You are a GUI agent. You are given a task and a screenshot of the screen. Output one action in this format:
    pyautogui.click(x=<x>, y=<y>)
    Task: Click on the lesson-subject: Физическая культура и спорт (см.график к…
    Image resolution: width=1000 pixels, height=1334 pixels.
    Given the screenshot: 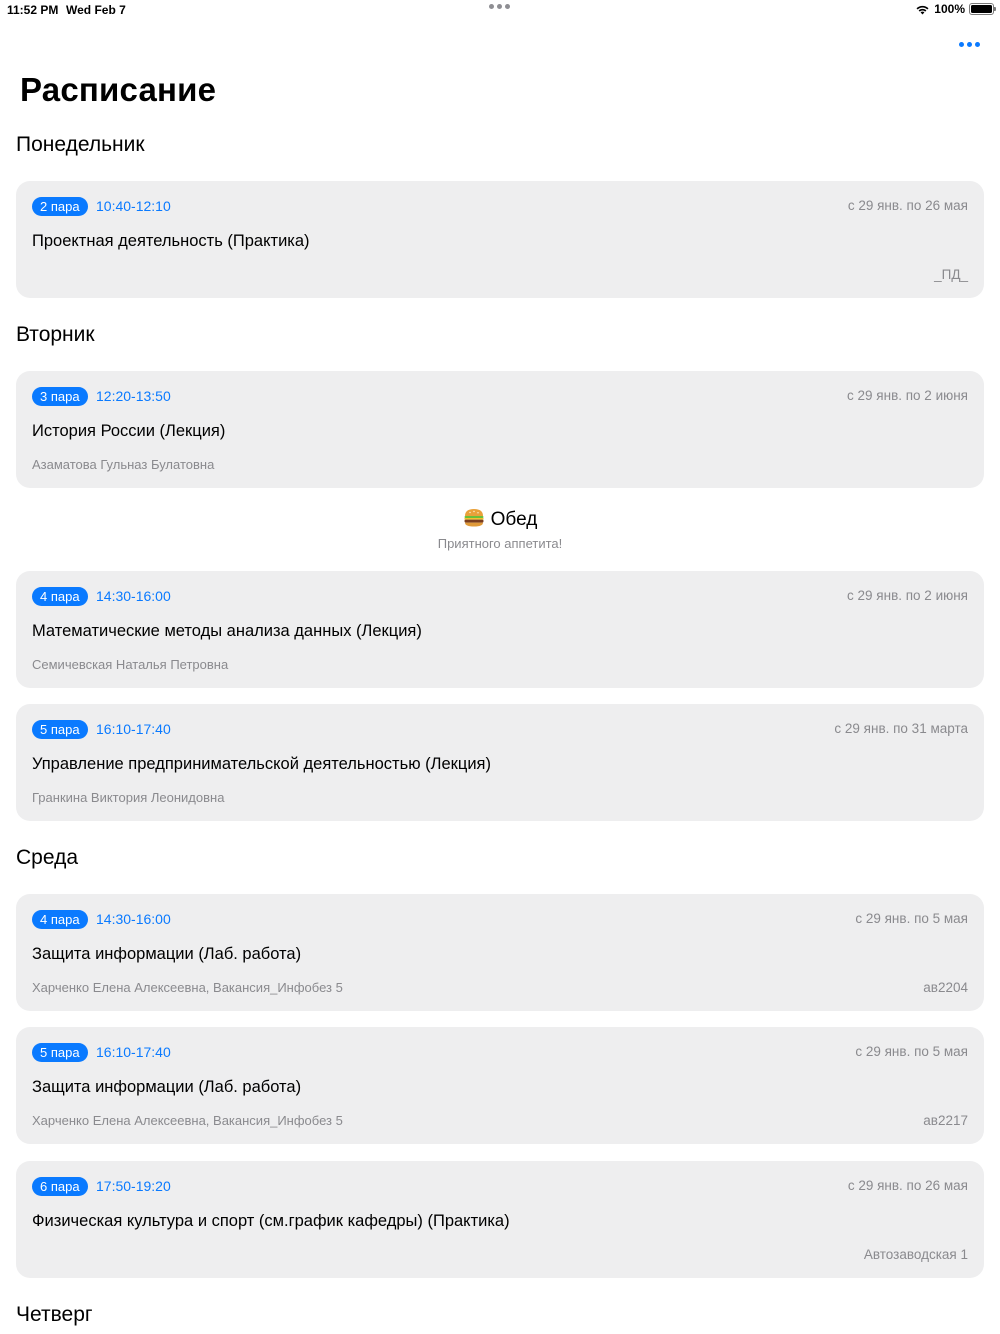 What is the action you would take?
    pyautogui.click(x=271, y=1221)
    